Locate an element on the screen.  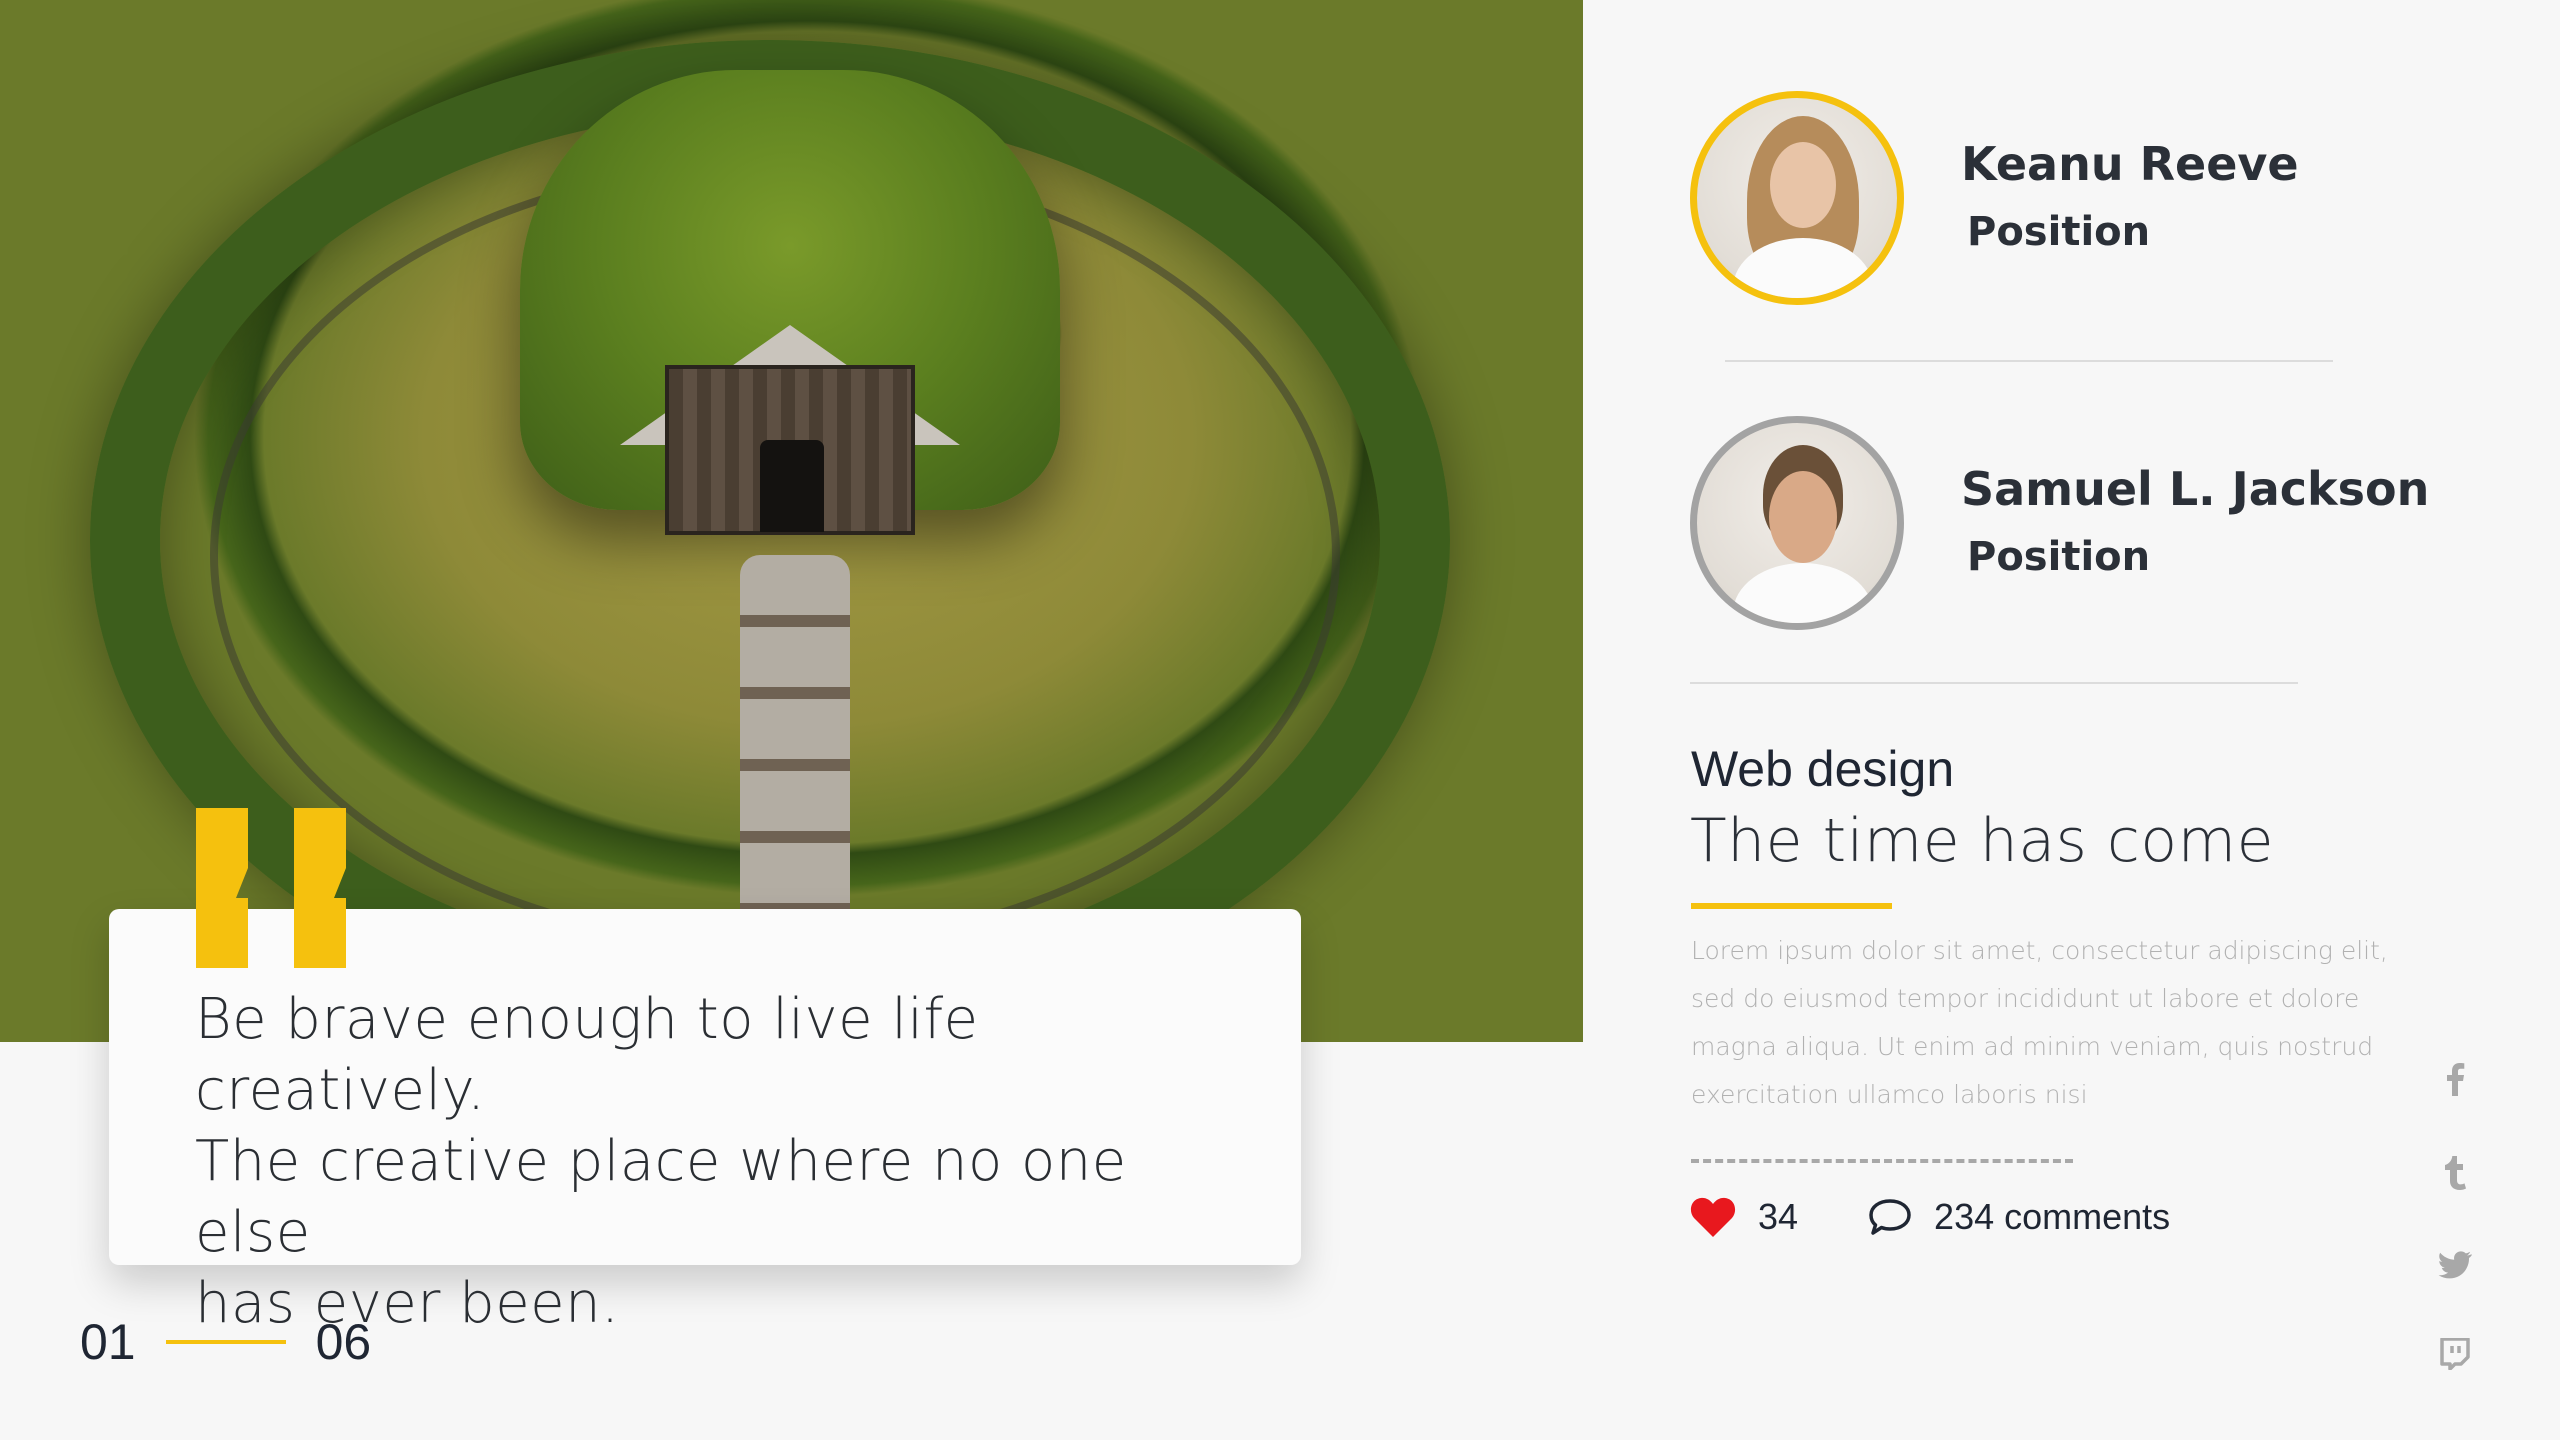
dashed-divider is located at coordinates (1882, 1161).